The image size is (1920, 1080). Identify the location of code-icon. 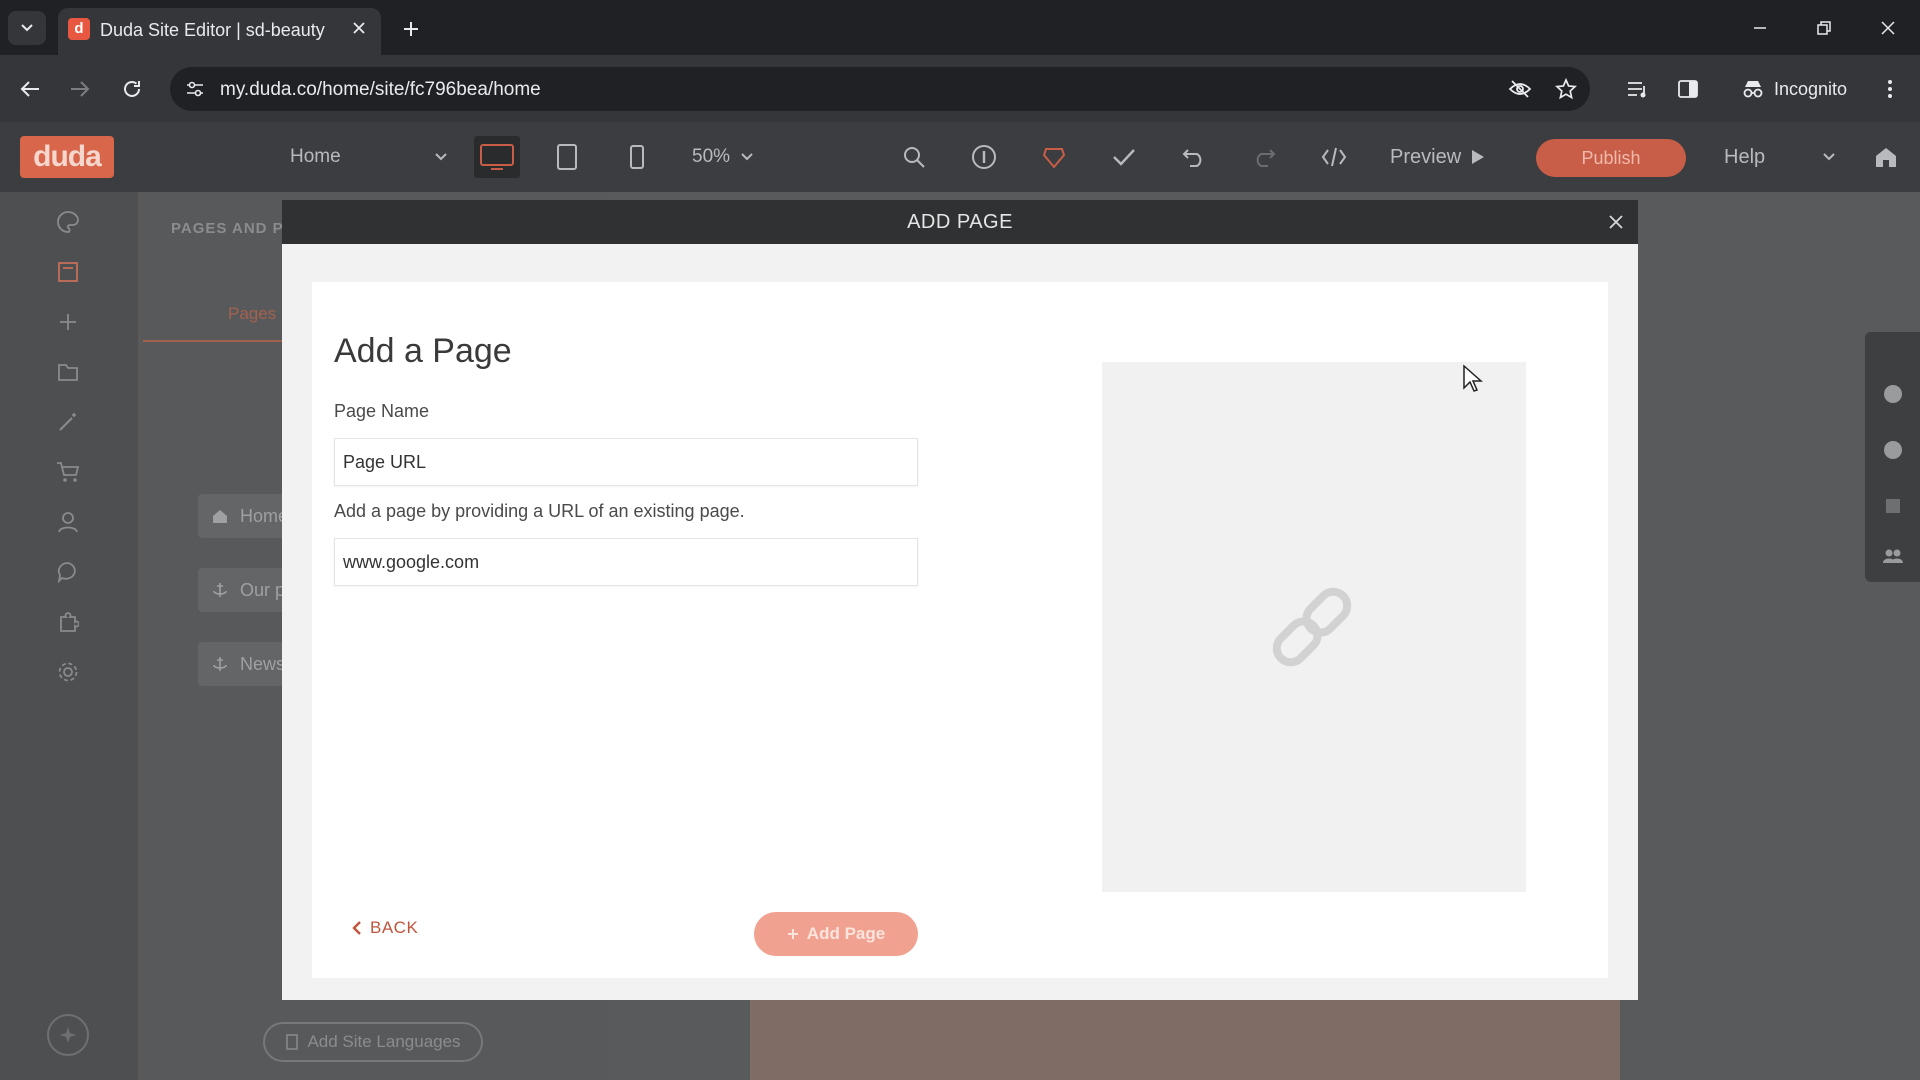
(1334, 157).